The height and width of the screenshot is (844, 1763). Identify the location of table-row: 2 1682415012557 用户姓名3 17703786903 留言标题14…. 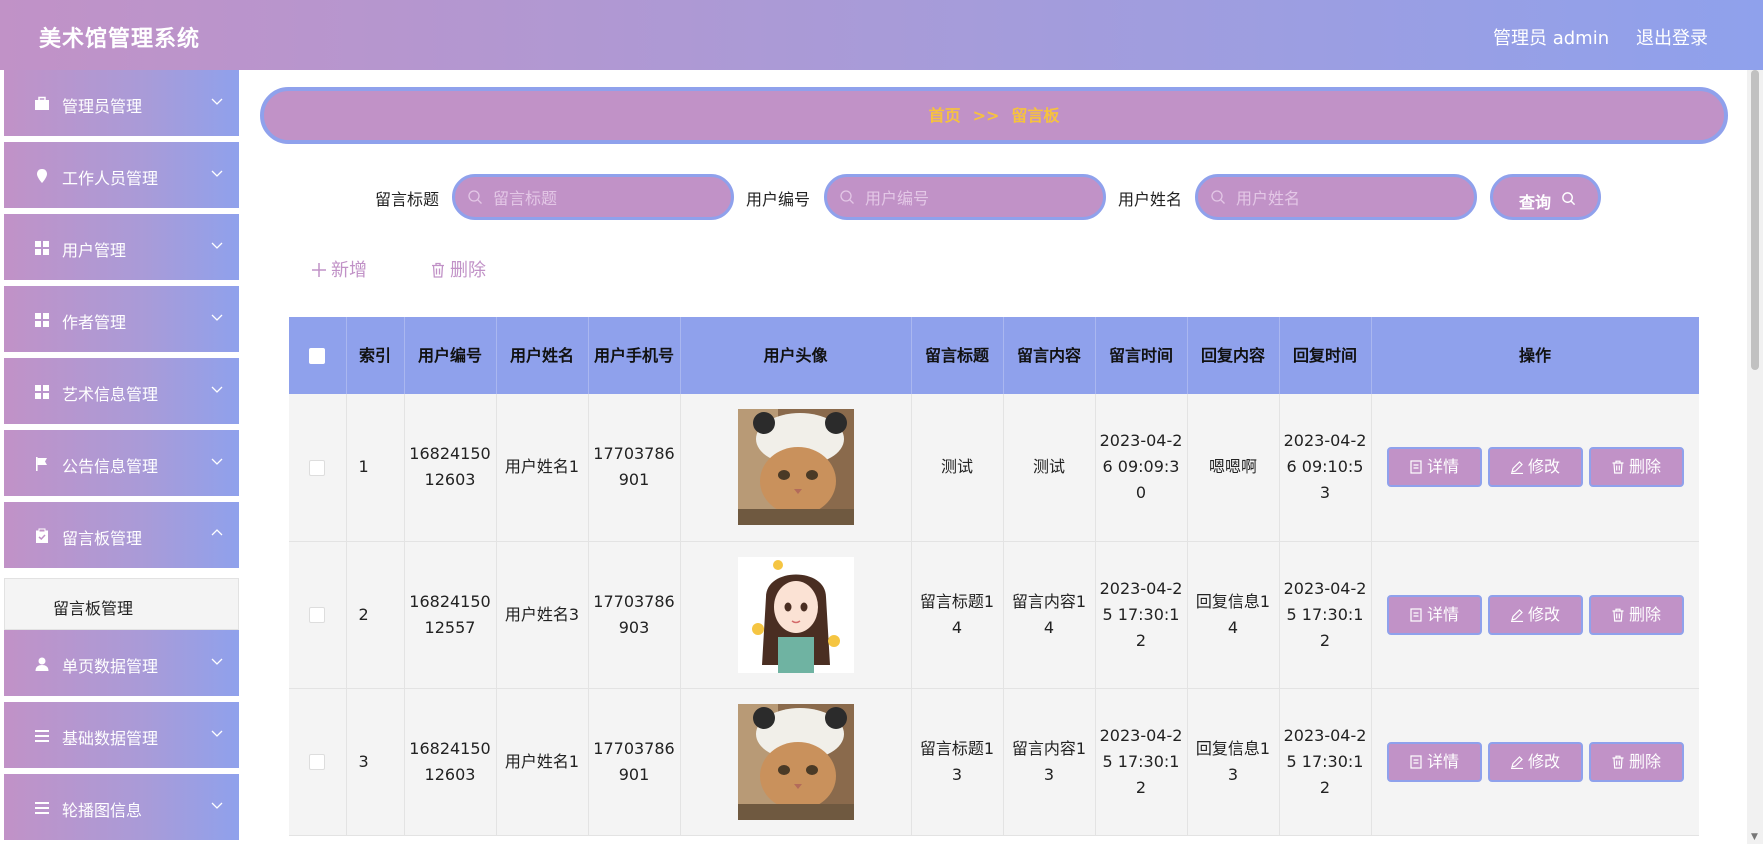
(994, 615).